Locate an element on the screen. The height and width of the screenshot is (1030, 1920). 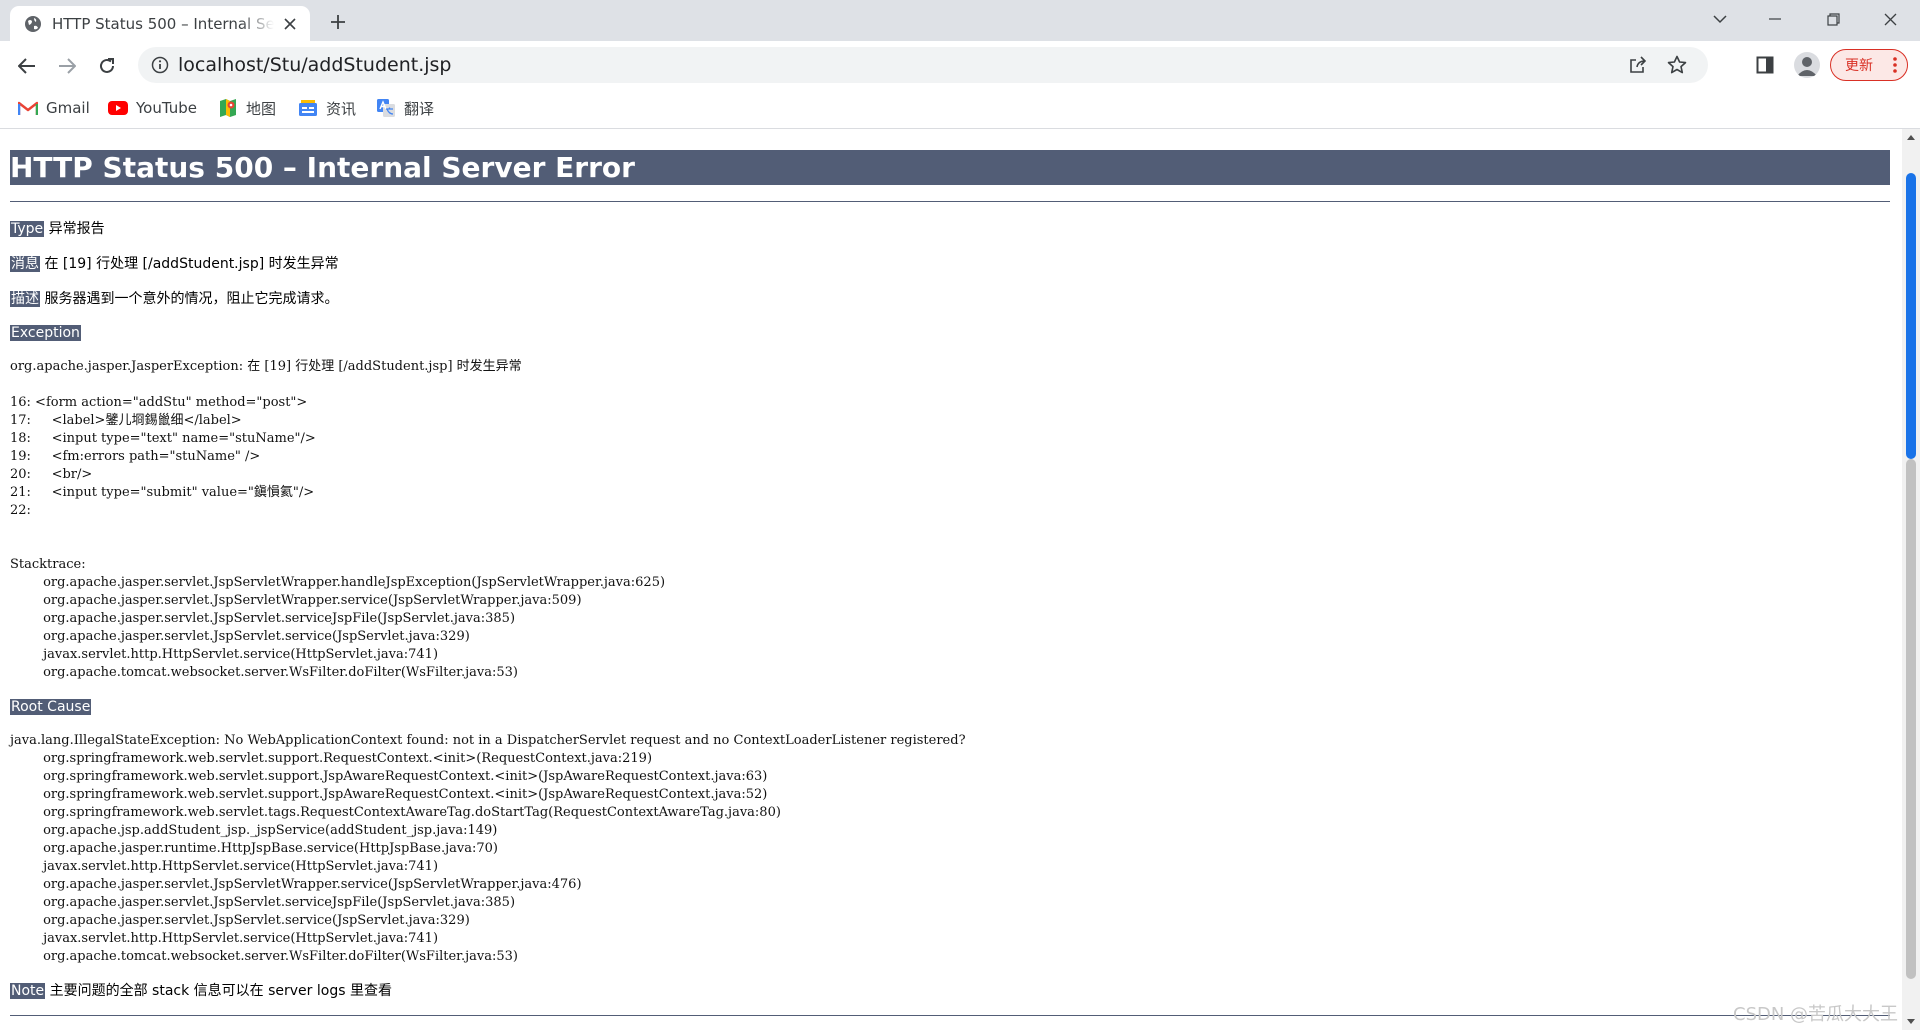
exception-label: Exception is located at coordinates (45, 333).